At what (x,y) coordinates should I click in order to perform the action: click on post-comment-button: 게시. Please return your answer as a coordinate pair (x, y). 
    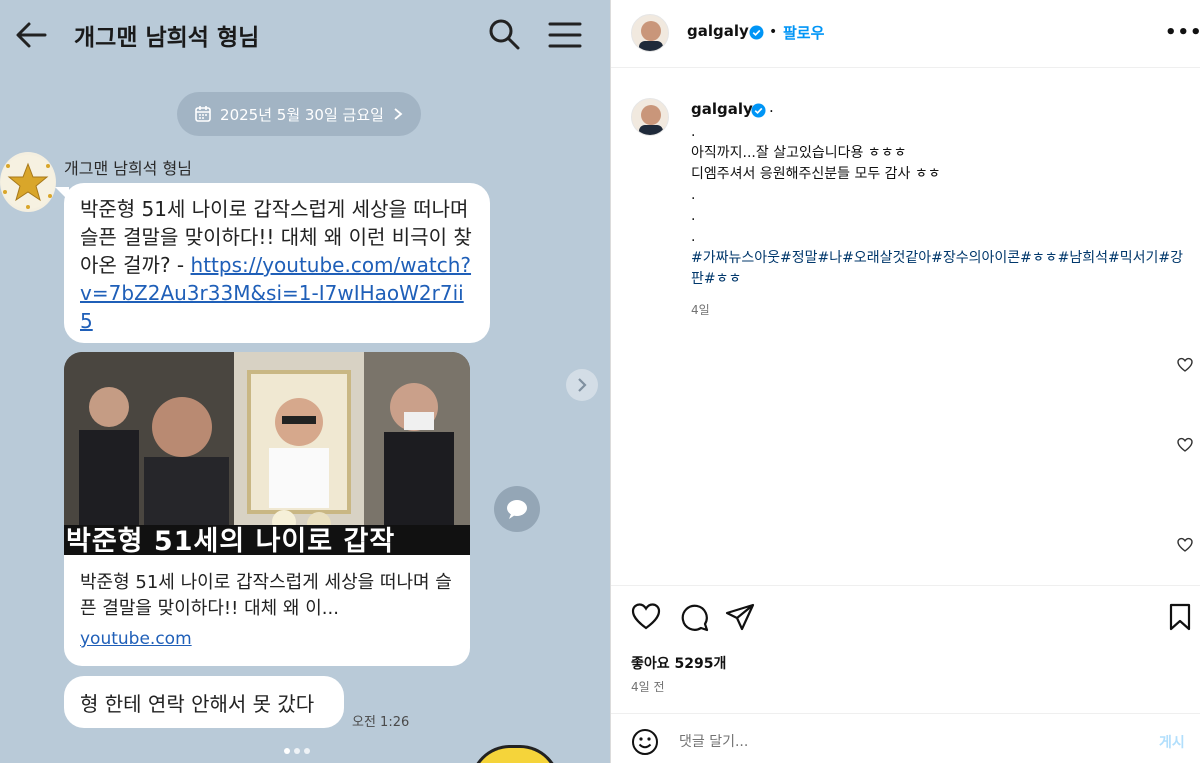
    Looking at the image, I should click on (1172, 742).